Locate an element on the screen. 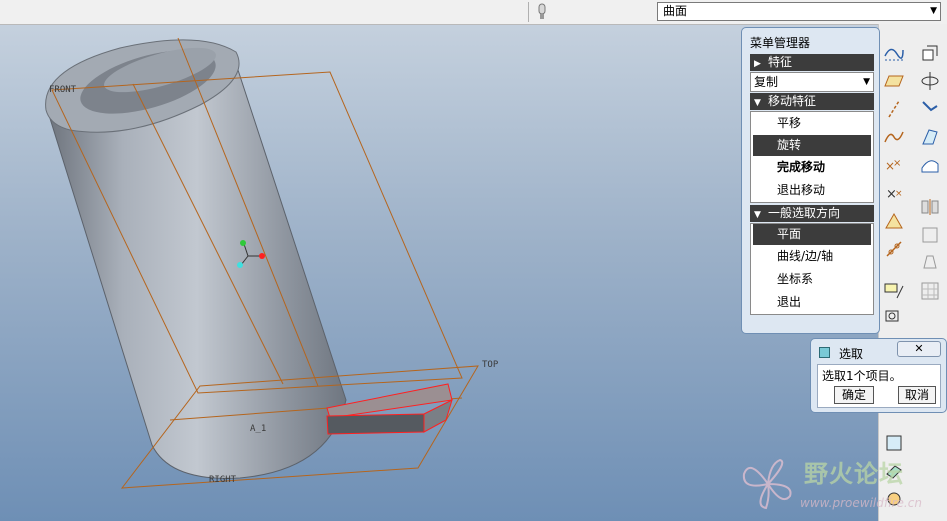 This screenshot has height=521, width=947. select-prompt: 选取1个项目。 is located at coordinates (862, 376).